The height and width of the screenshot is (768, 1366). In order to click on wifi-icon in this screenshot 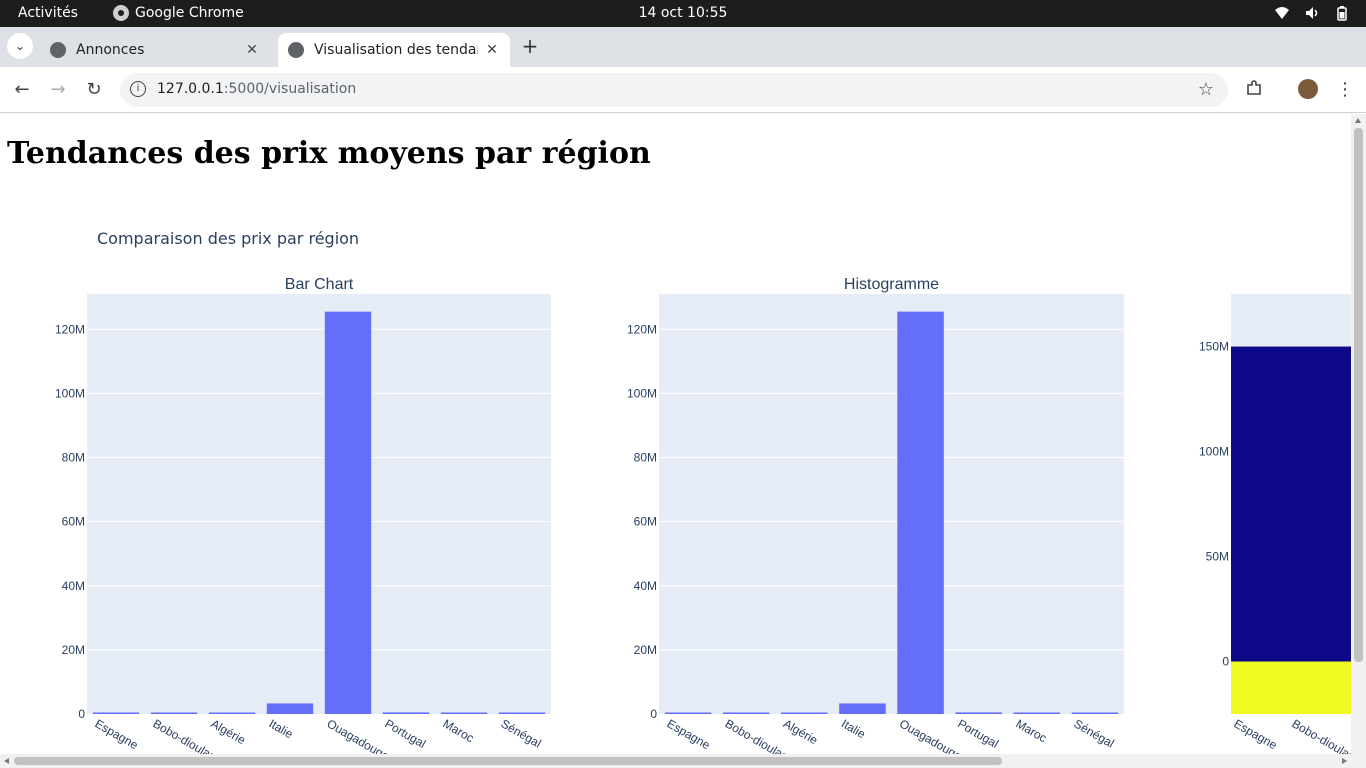, I will do `click(1282, 13)`.